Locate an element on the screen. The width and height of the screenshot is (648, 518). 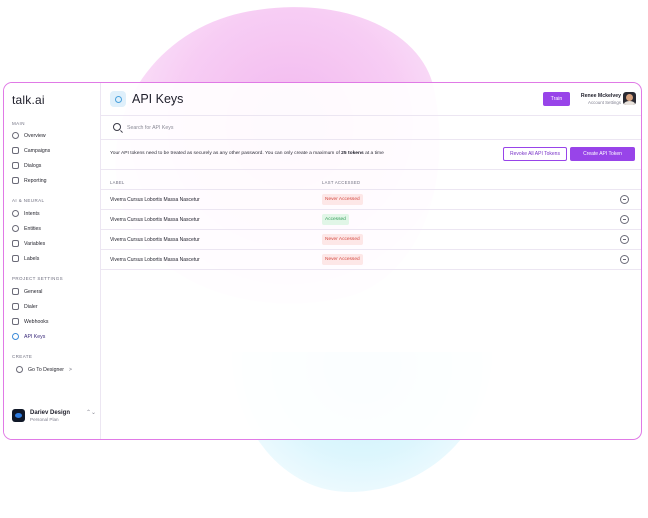
sidebar-item-entities: Entities is located at coordinates (54, 228).